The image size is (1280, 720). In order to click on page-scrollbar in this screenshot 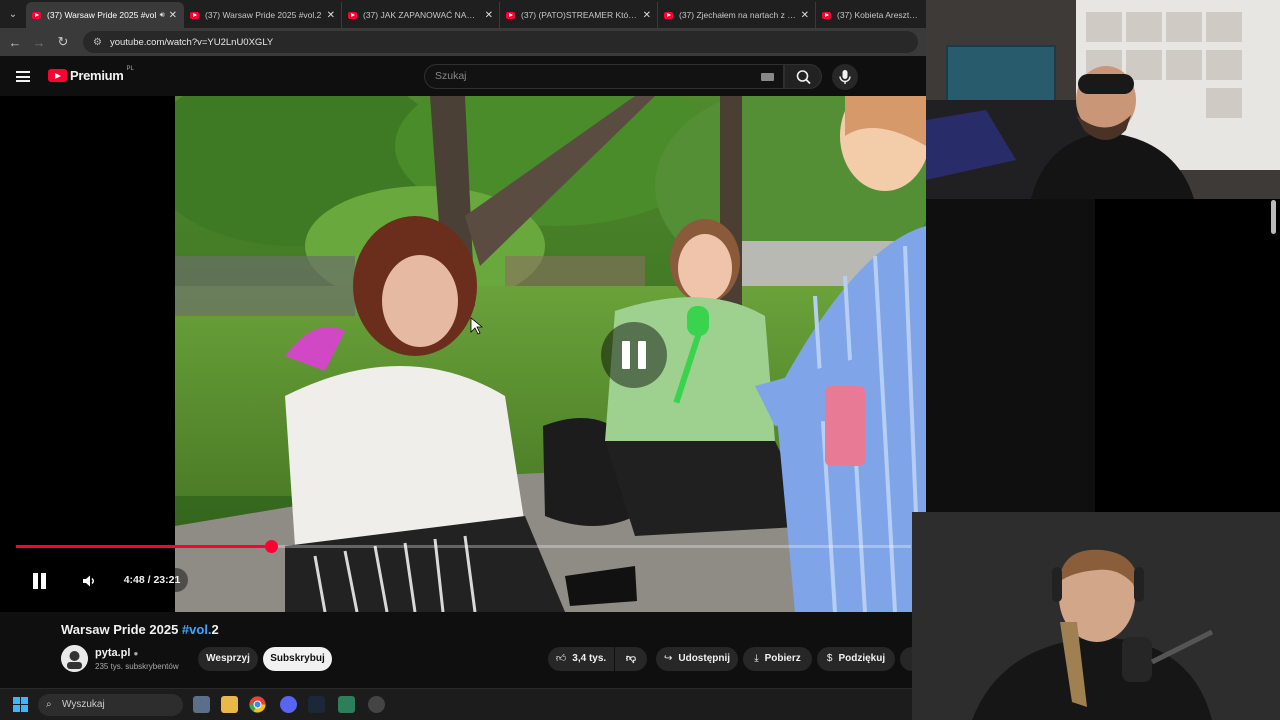, I will do `click(1273, 217)`.